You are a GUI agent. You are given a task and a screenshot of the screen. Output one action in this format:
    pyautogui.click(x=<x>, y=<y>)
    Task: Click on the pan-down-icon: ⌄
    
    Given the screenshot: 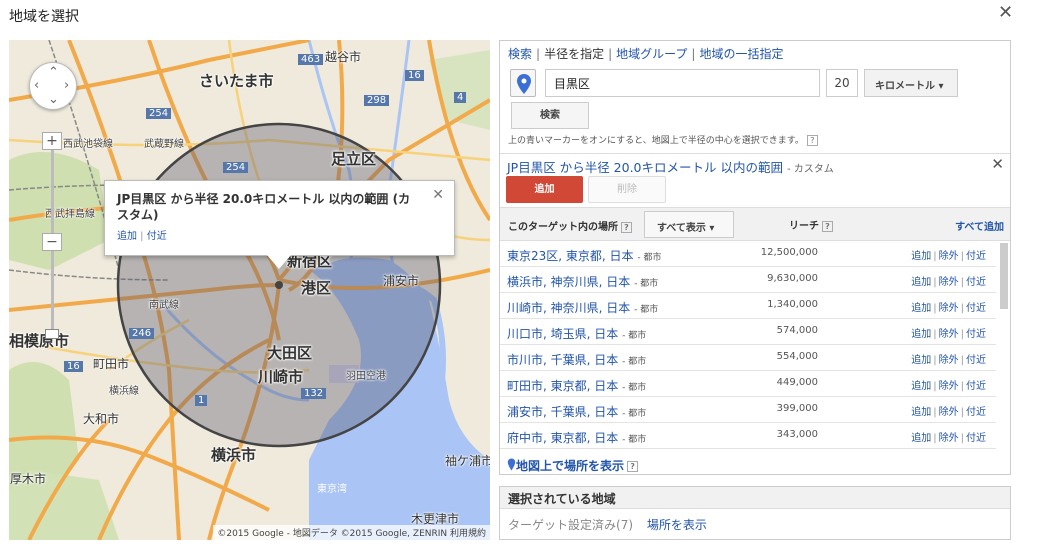 What is the action you would take?
    pyautogui.click(x=53, y=99)
    